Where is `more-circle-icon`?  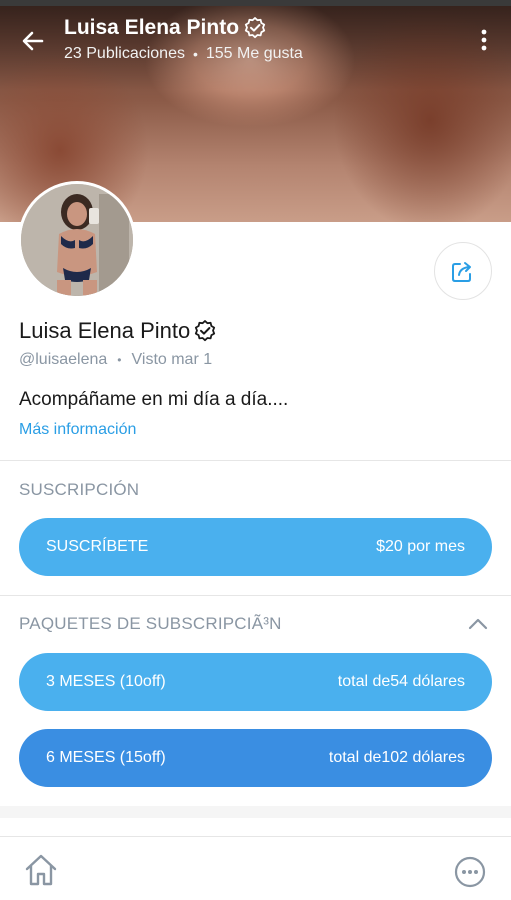 more-circle-icon is located at coordinates (470, 872).